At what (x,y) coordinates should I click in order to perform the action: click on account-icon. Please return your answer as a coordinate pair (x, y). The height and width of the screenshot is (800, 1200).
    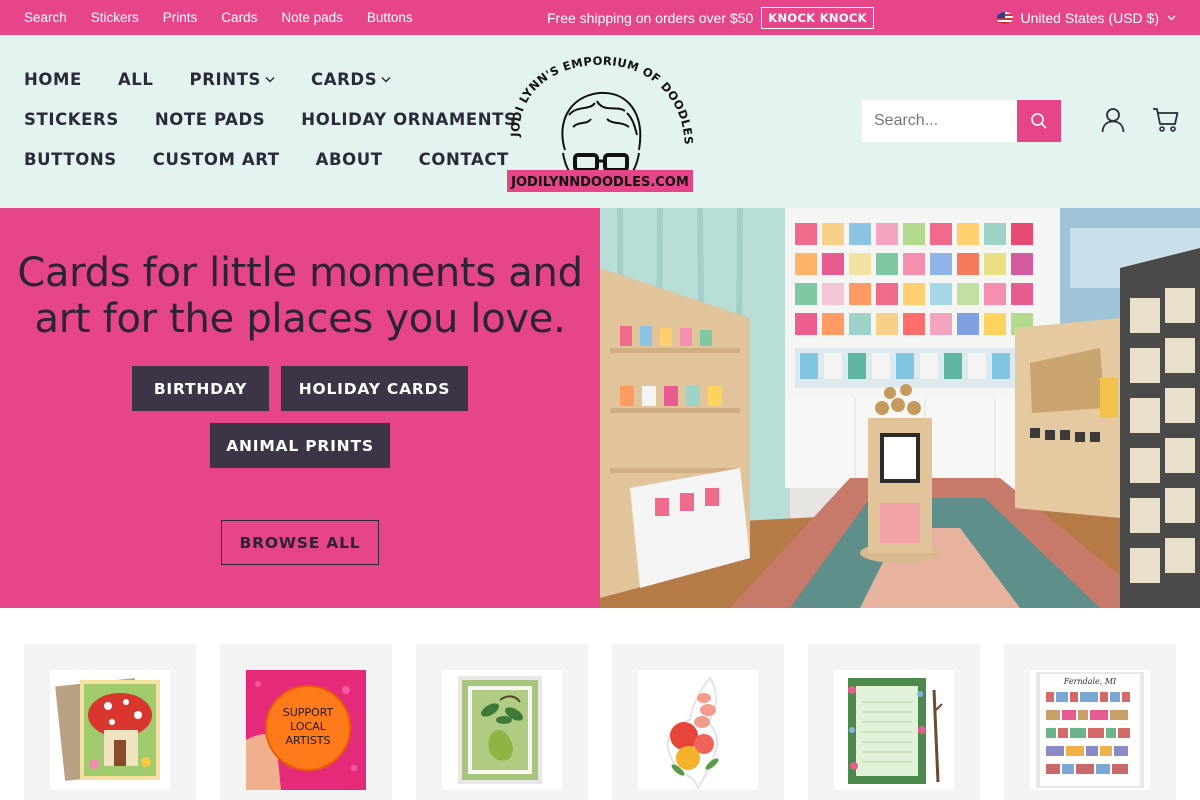
    Looking at the image, I should click on (1113, 120).